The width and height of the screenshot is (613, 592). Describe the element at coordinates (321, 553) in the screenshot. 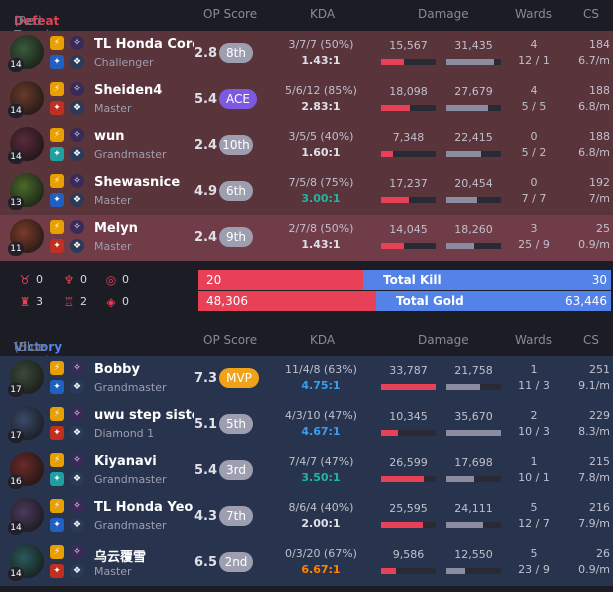

I see `kda-score: 0/3/20 (67%)` at that location.